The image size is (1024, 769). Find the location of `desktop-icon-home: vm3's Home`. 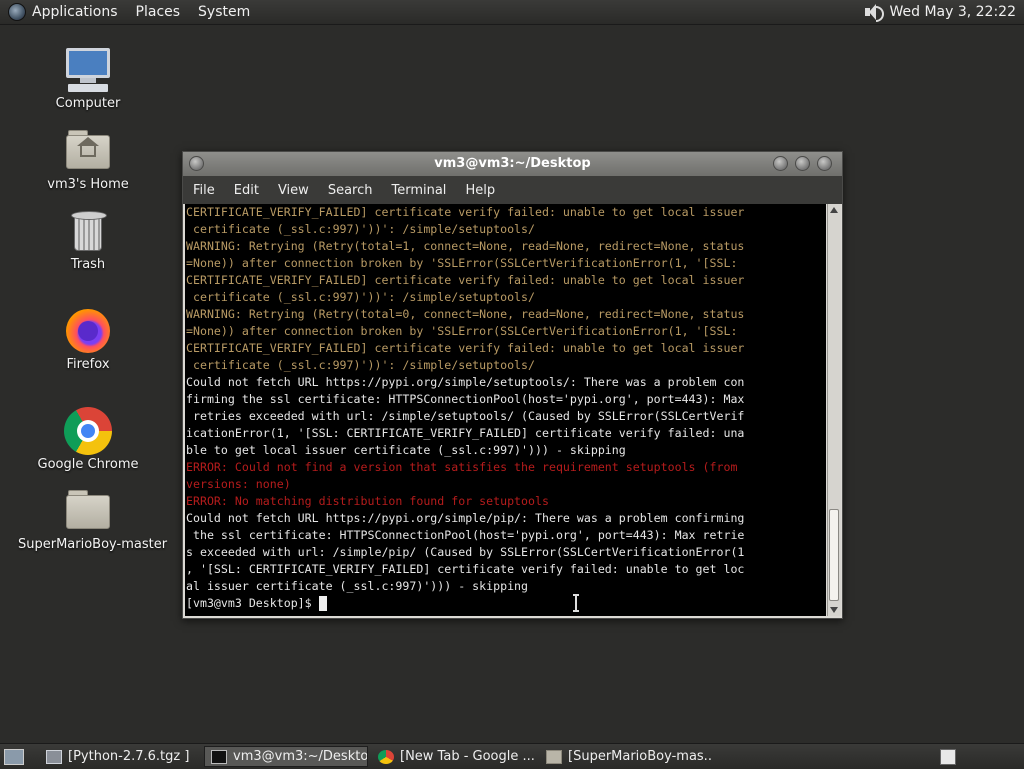

desktop-icon-home: vm3's Home is located at coordinates (88, 159).